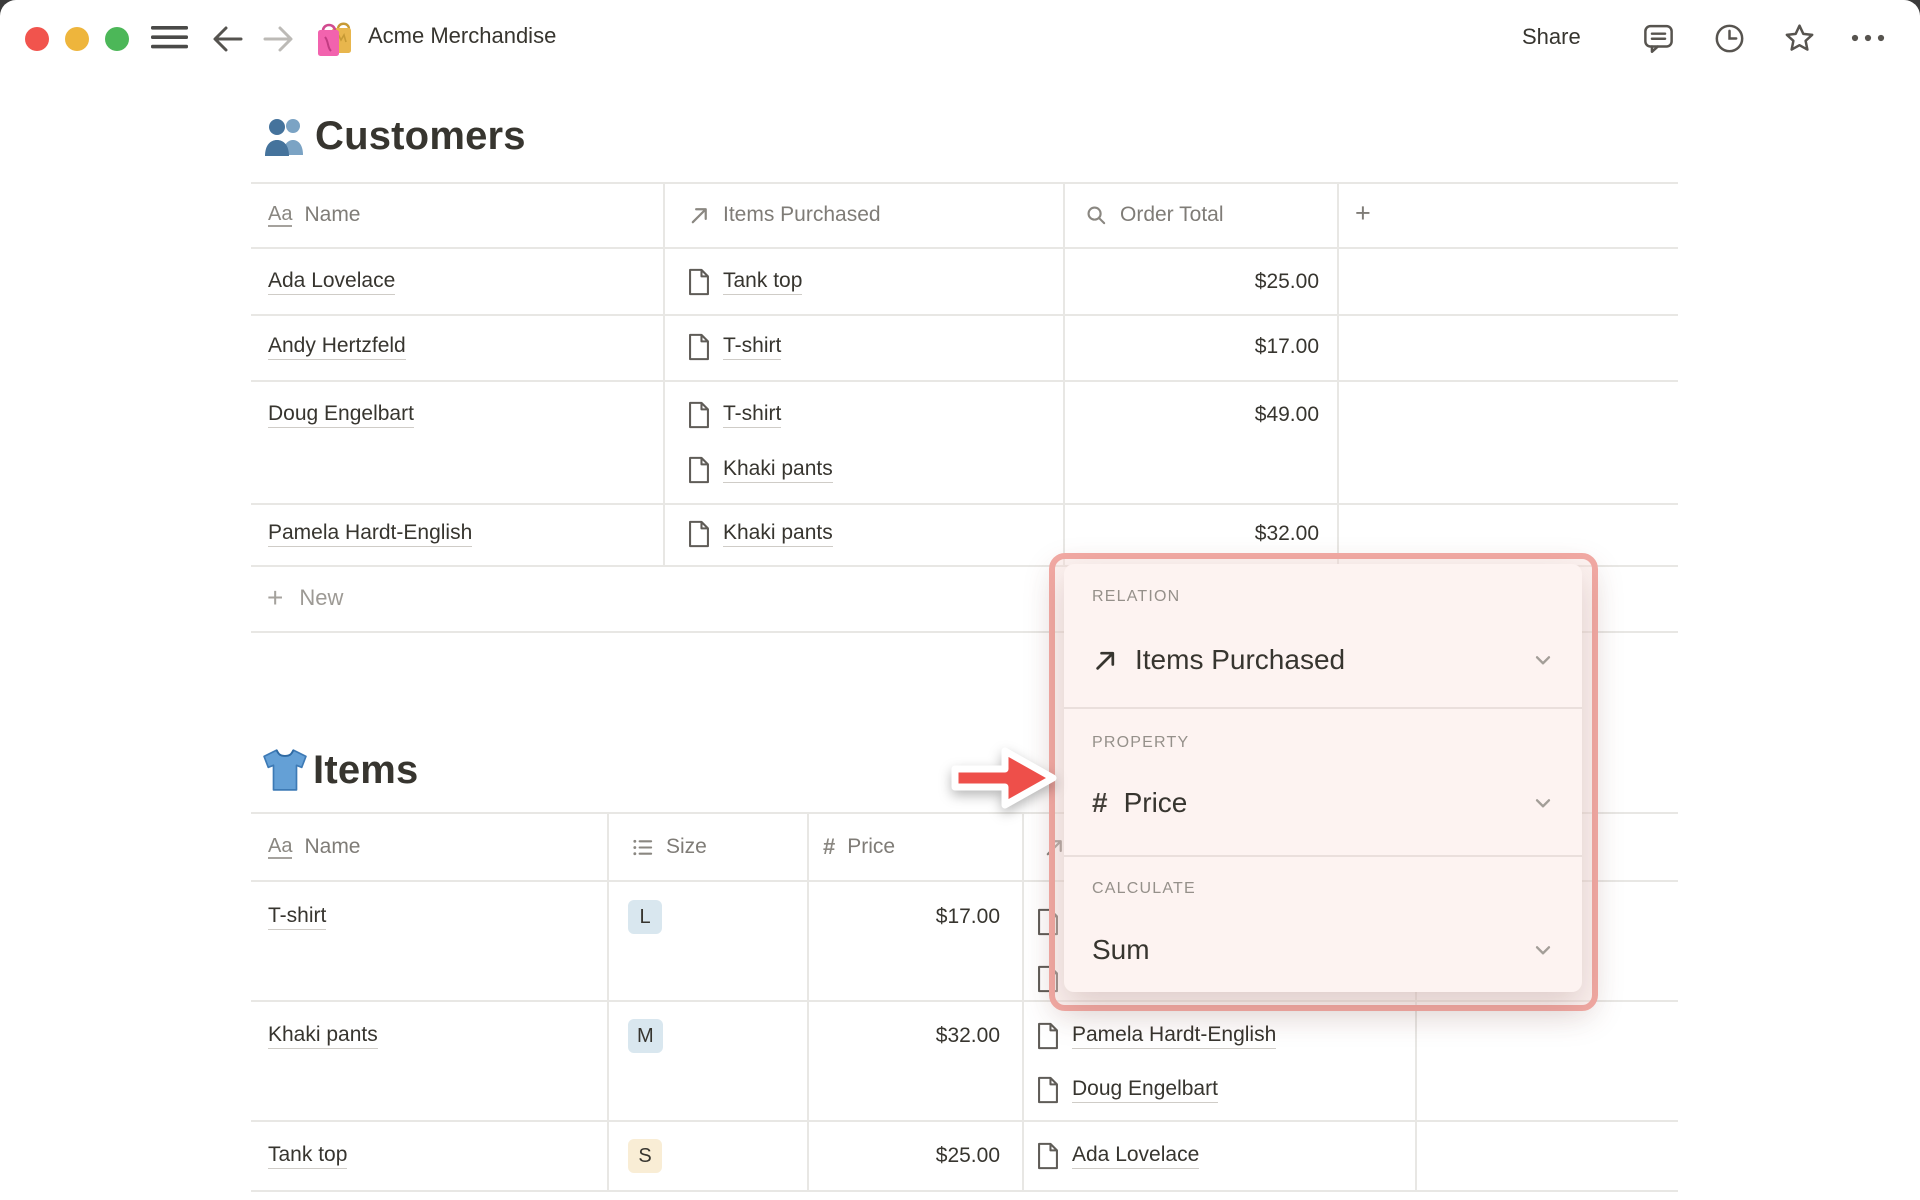  I want to click on people-icon, so click(286, 136).